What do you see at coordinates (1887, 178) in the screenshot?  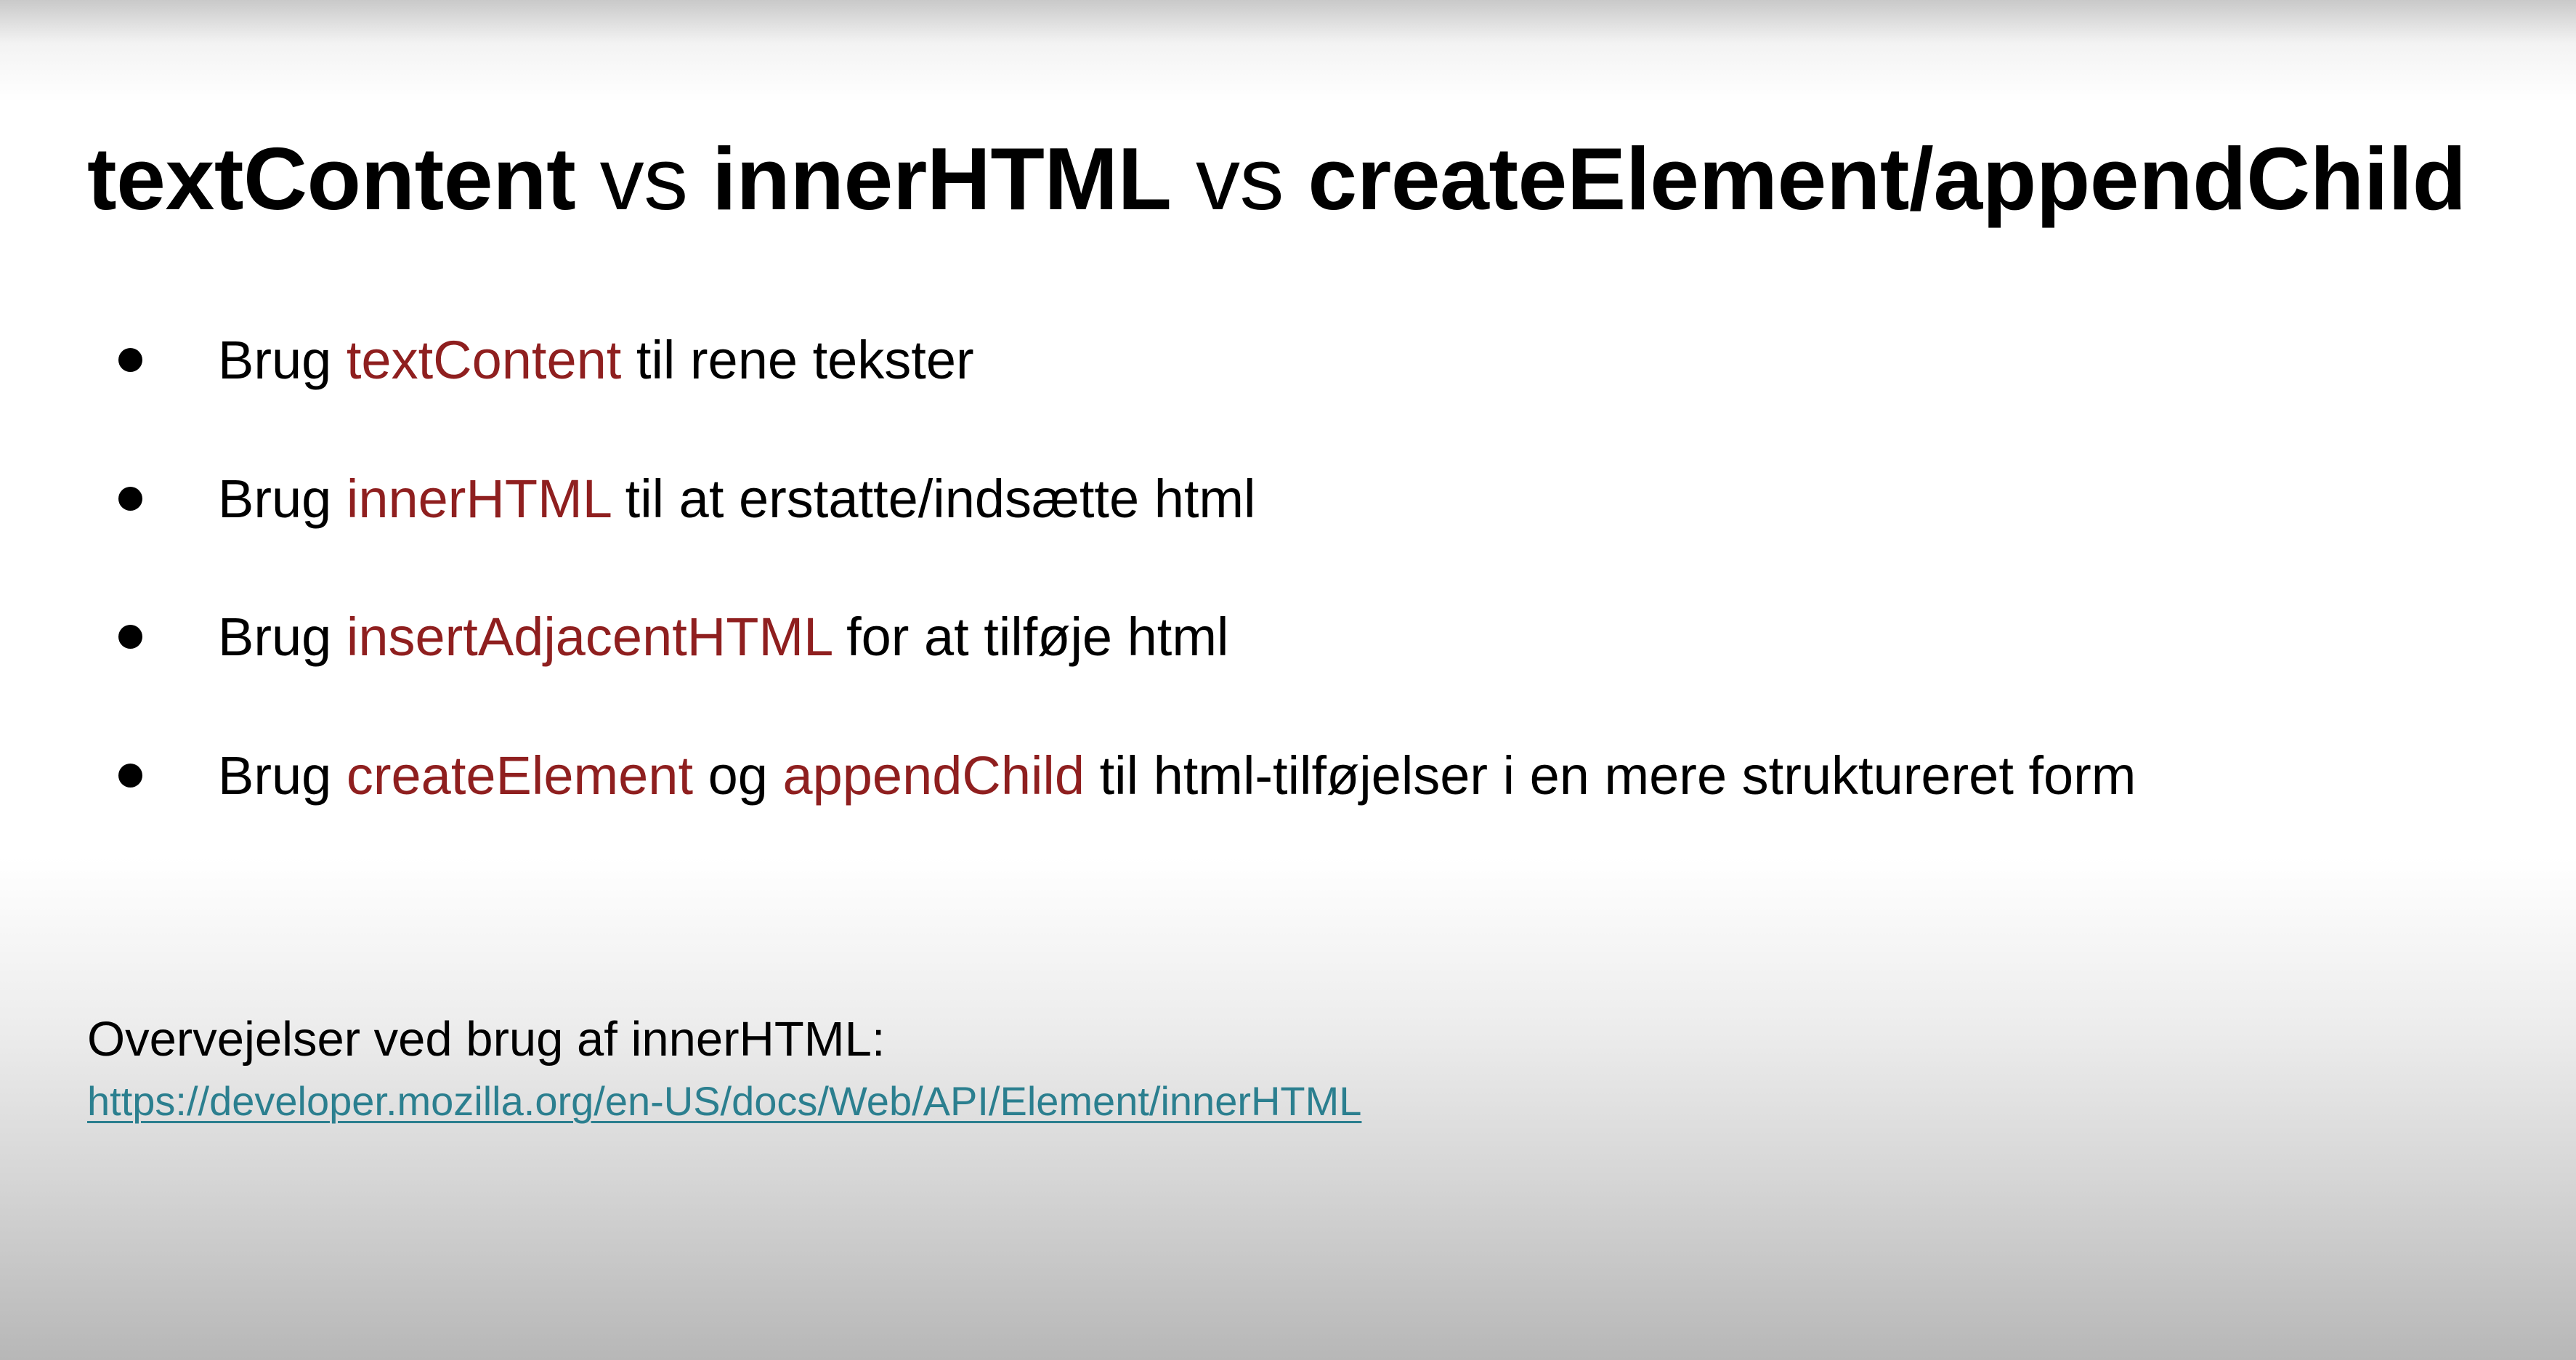 I see `title-term-createelement-appendchild: createElement/appendChild` at bounding box center [1887, 178].